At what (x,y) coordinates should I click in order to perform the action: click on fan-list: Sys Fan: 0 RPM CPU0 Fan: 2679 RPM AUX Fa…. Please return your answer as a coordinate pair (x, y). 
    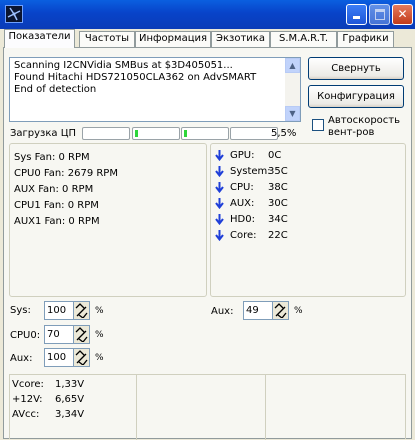
    Looking at the image, I should click on (66, 190).